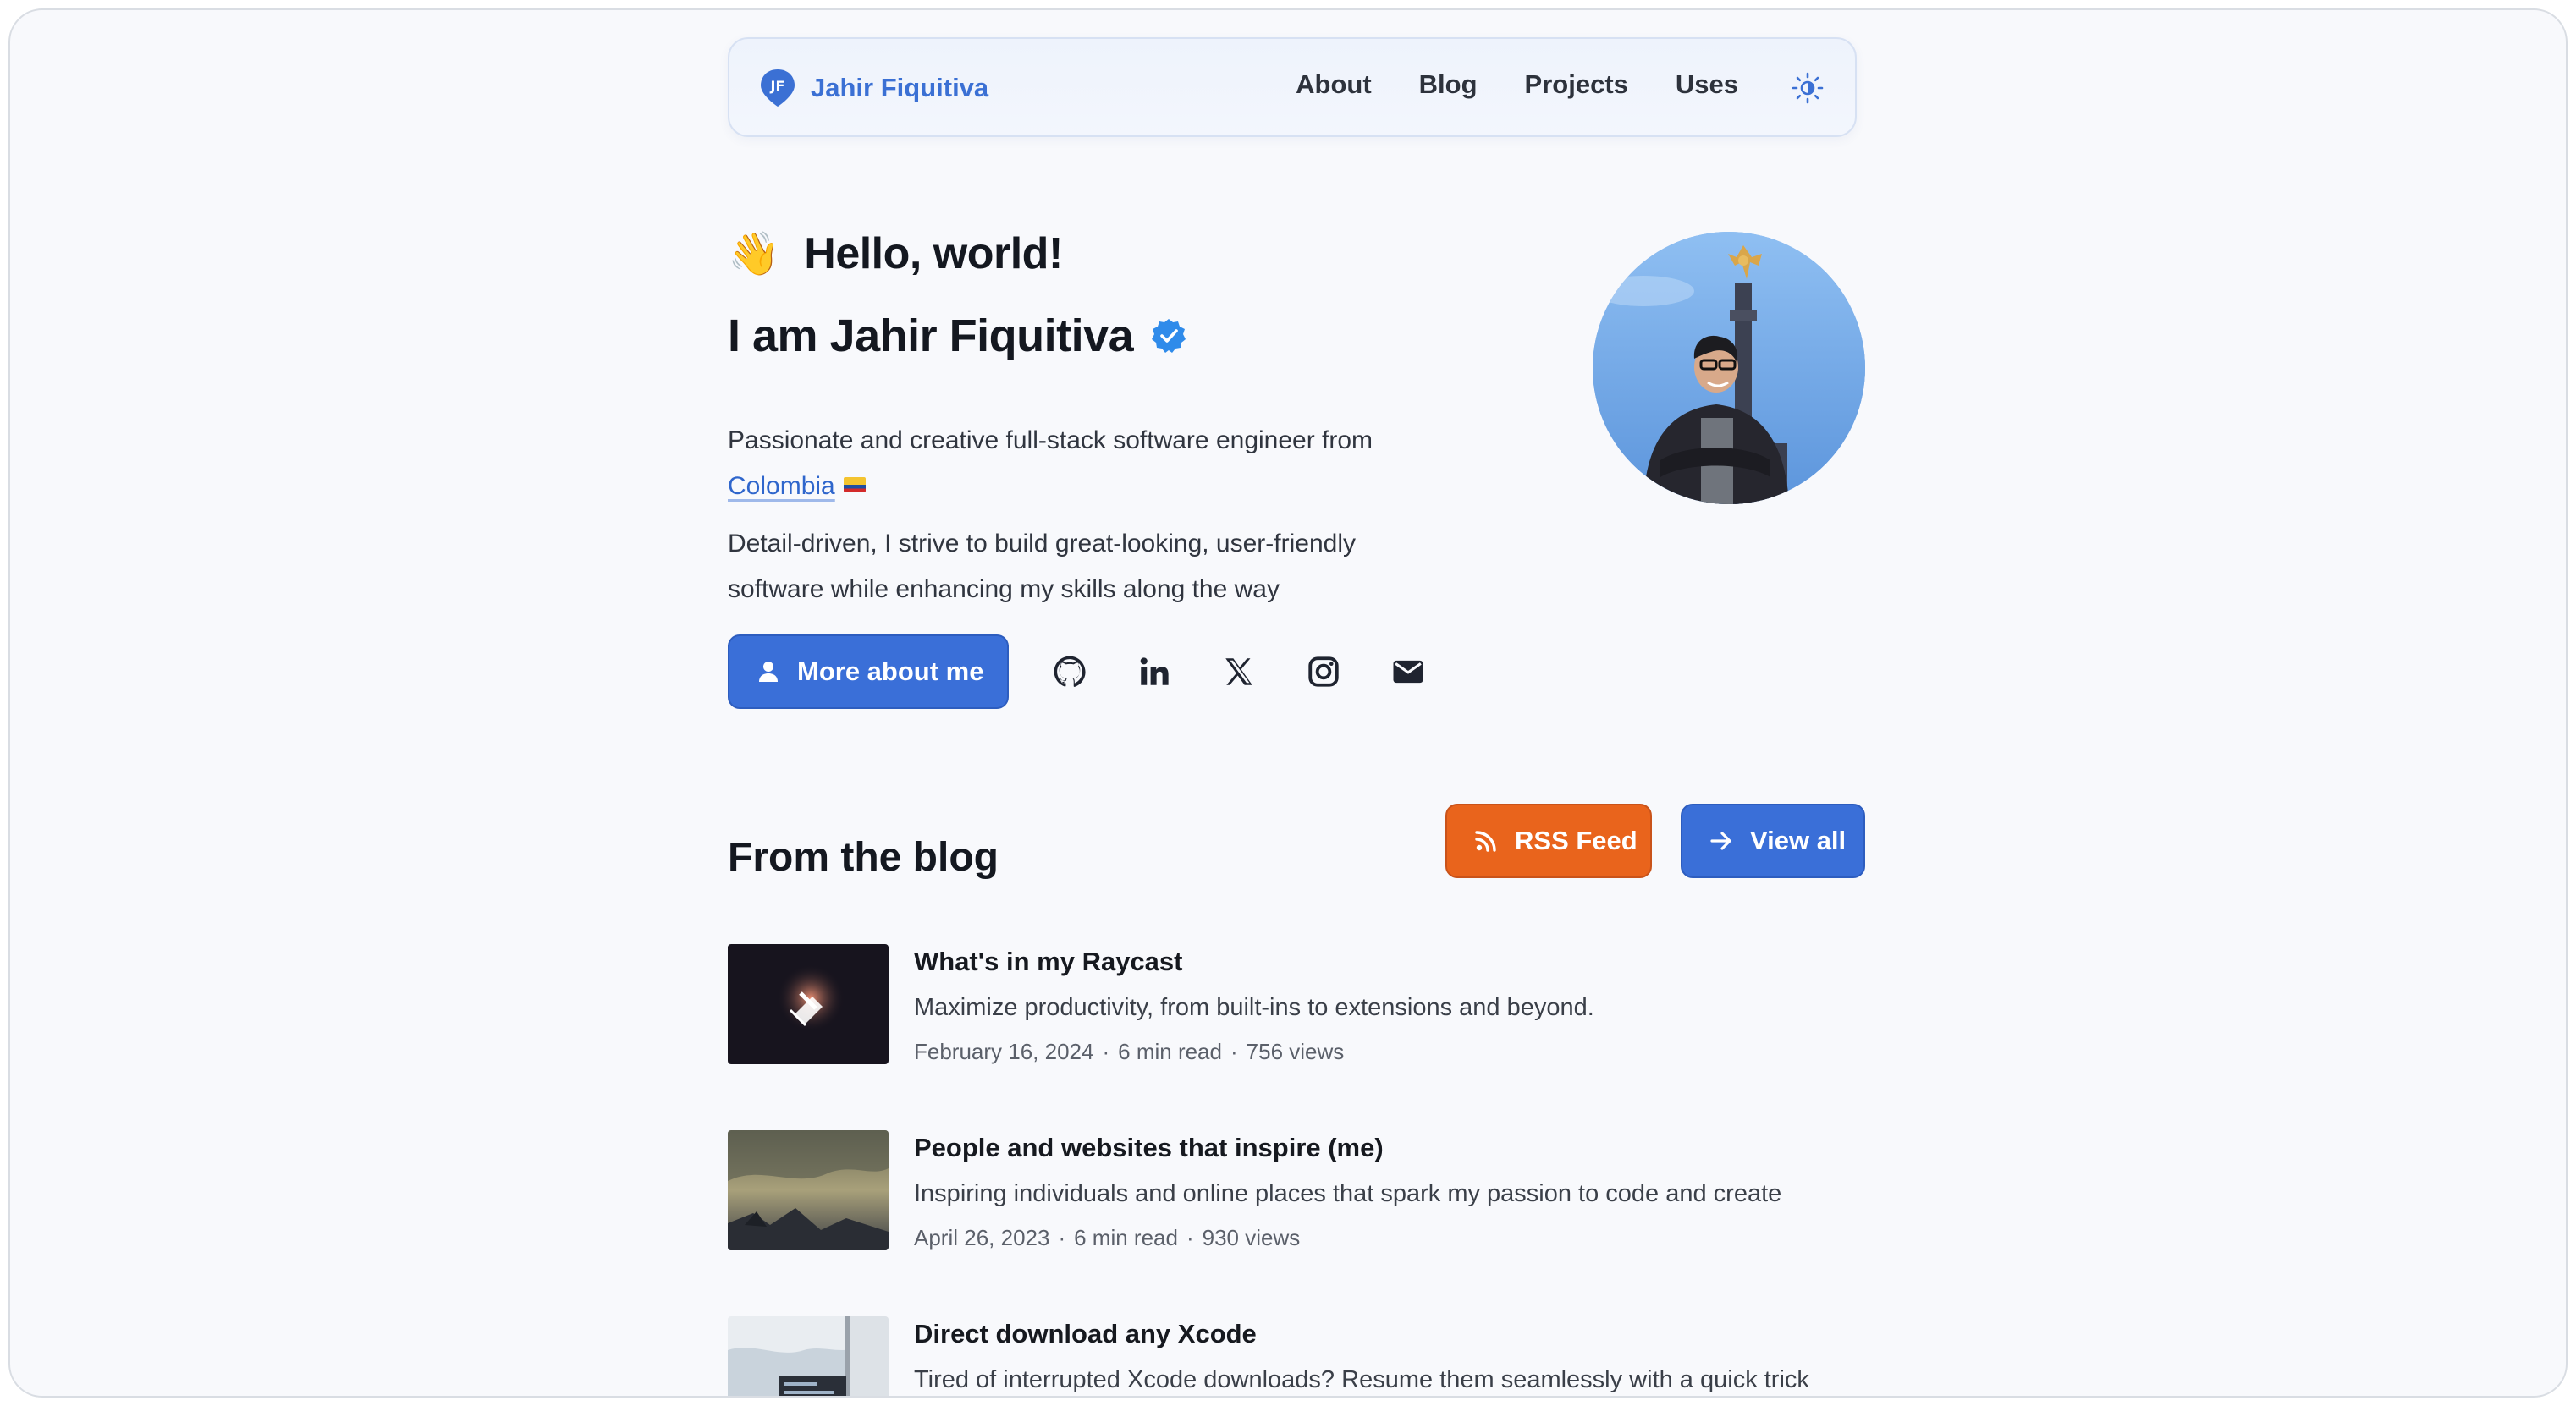 This screenshot has height=1406, width=2576. Describe the element at coordinates (1251, 1237) in the screenshot. I see `post-views: 930 views` at that location.